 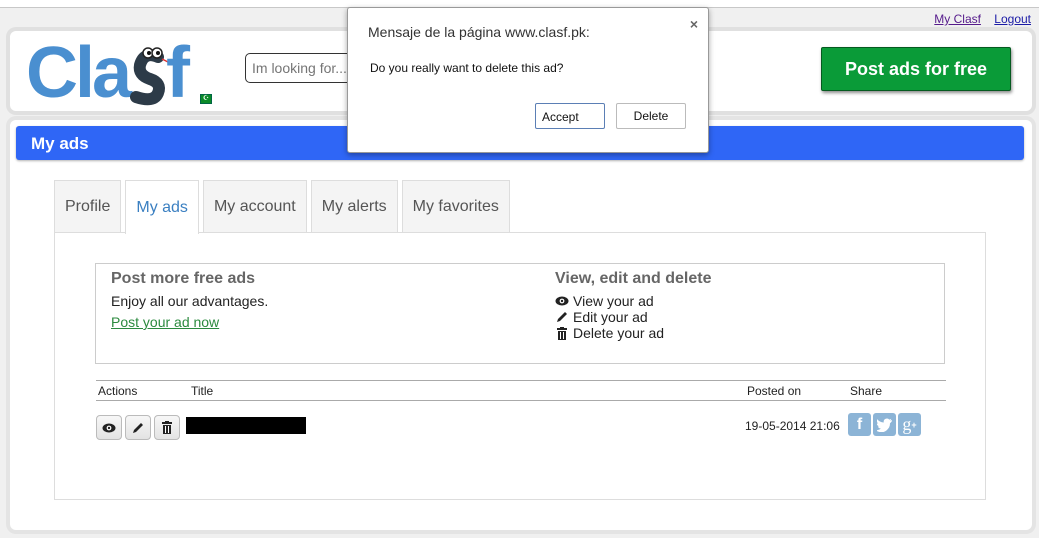 I want to click on delete-ad-button, so click(x=167, y=427).